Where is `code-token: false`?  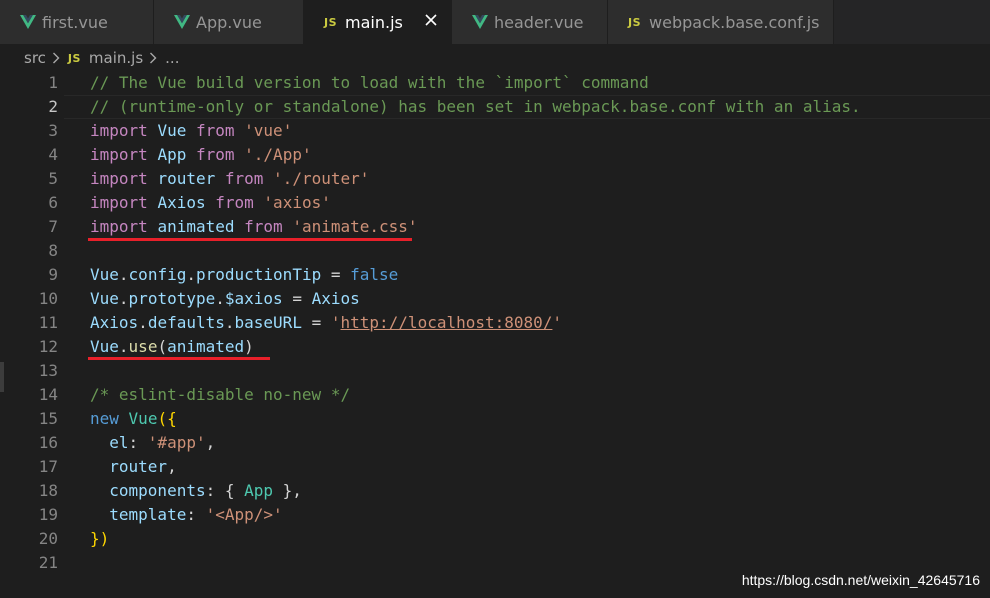
code-token: false is located at coordinates (374, 274).